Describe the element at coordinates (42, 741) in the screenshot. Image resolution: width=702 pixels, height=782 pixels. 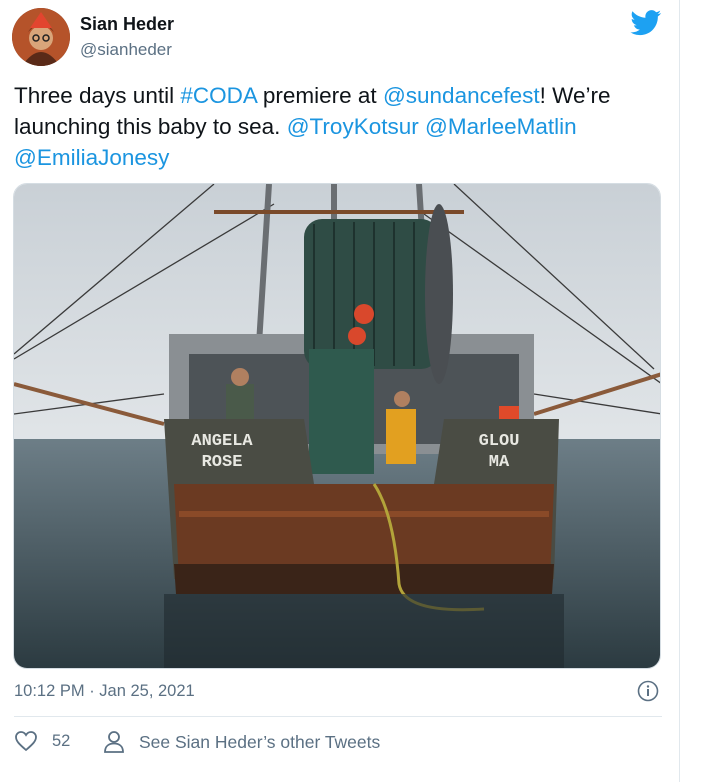
I see `like-button: 52` at that location.